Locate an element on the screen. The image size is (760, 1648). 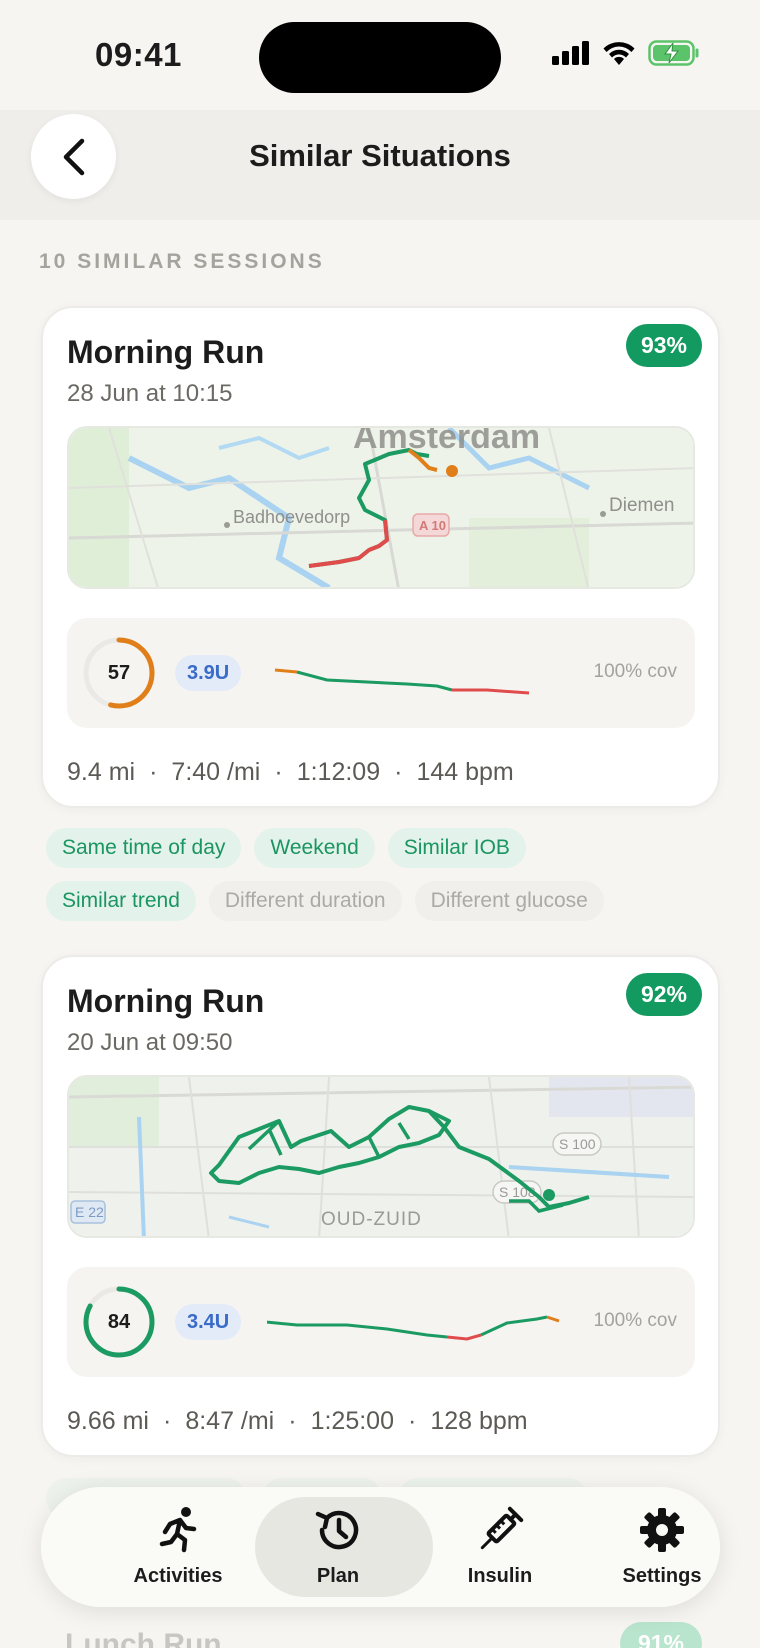
syringe-icon is located at coordinates (500, 1532).